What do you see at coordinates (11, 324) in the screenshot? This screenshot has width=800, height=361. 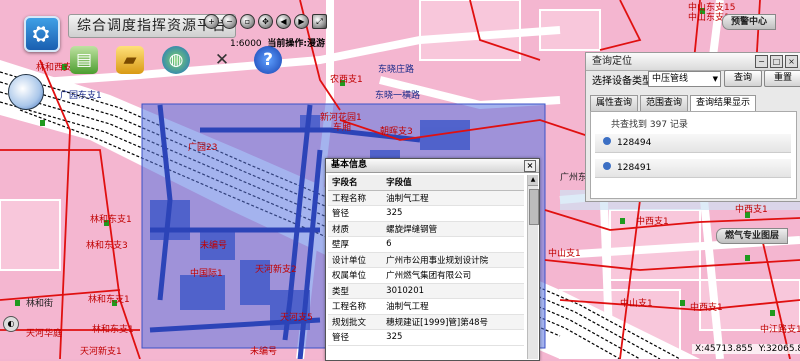 I see `map-toggle-icon: ◐` at bounding box center [11, 324].